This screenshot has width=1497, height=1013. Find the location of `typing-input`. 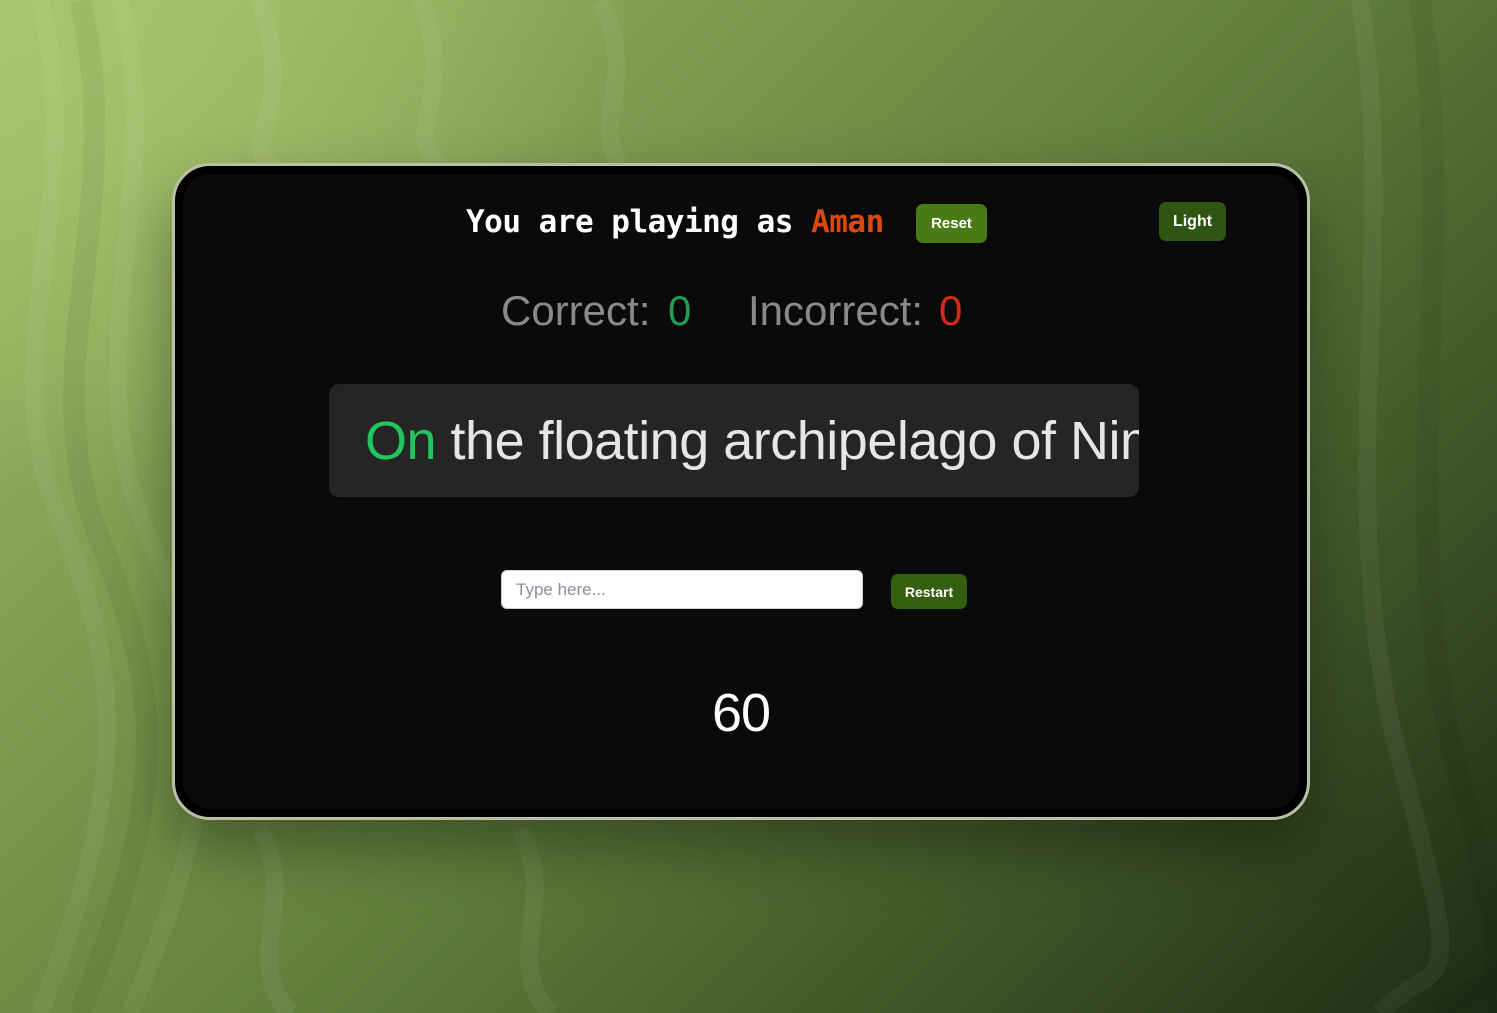

typing-input is located at coordinates (682, 589).